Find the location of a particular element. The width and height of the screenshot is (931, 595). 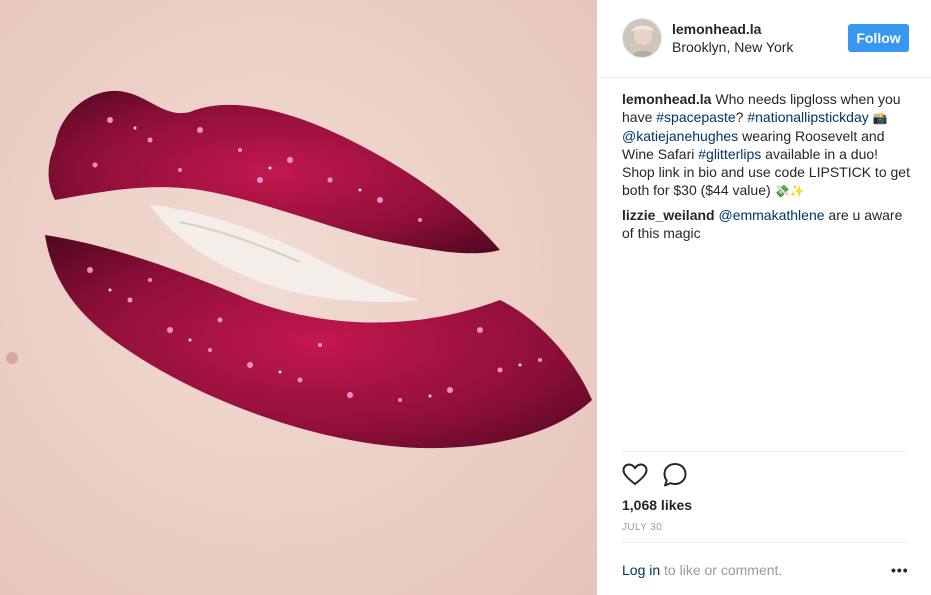

mention-emmakathlene: @emmakathlene is located at coordinates (771, 215).